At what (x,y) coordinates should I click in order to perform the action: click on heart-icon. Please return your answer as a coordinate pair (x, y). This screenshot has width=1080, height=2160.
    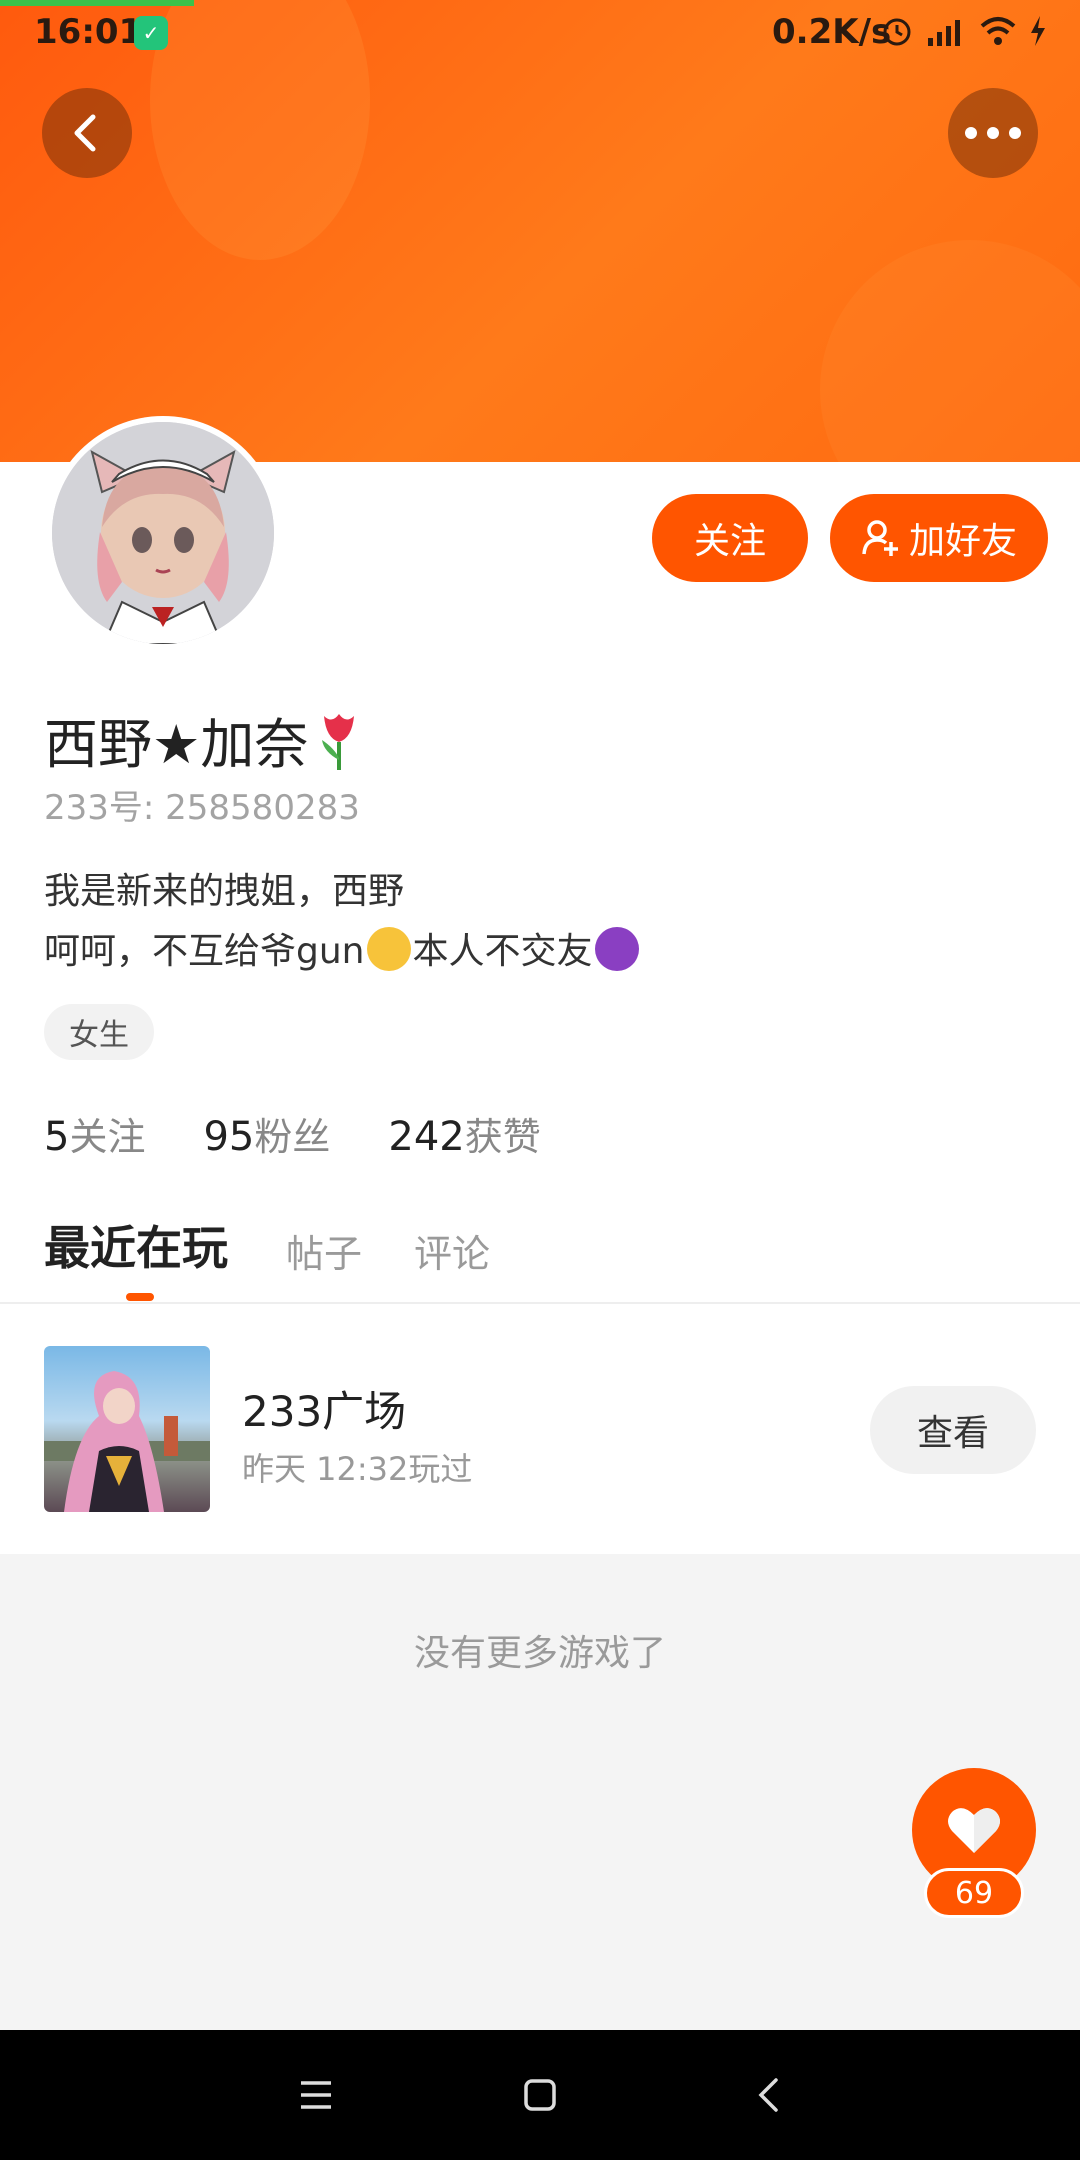
    Looking at the image, I should click on (974, 1830).